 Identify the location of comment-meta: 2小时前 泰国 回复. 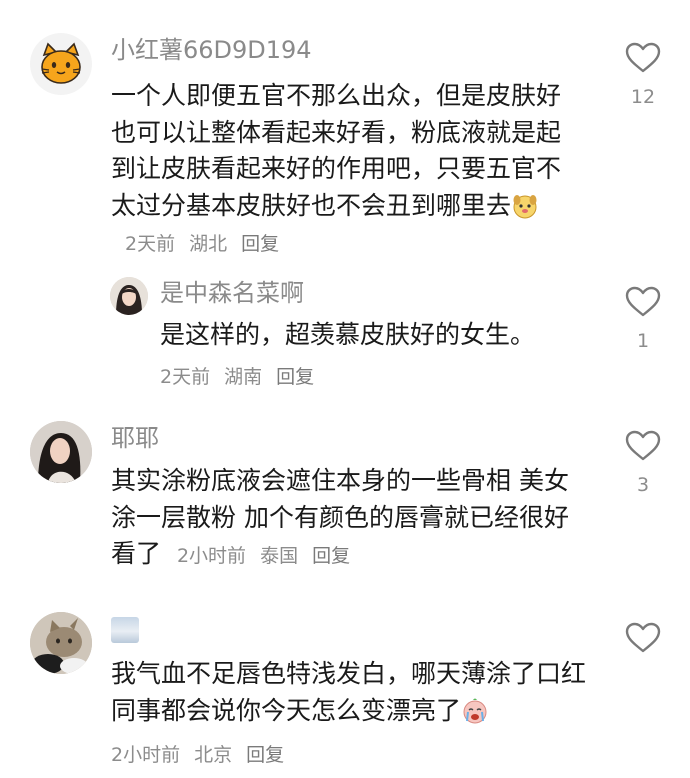
(270, 556).